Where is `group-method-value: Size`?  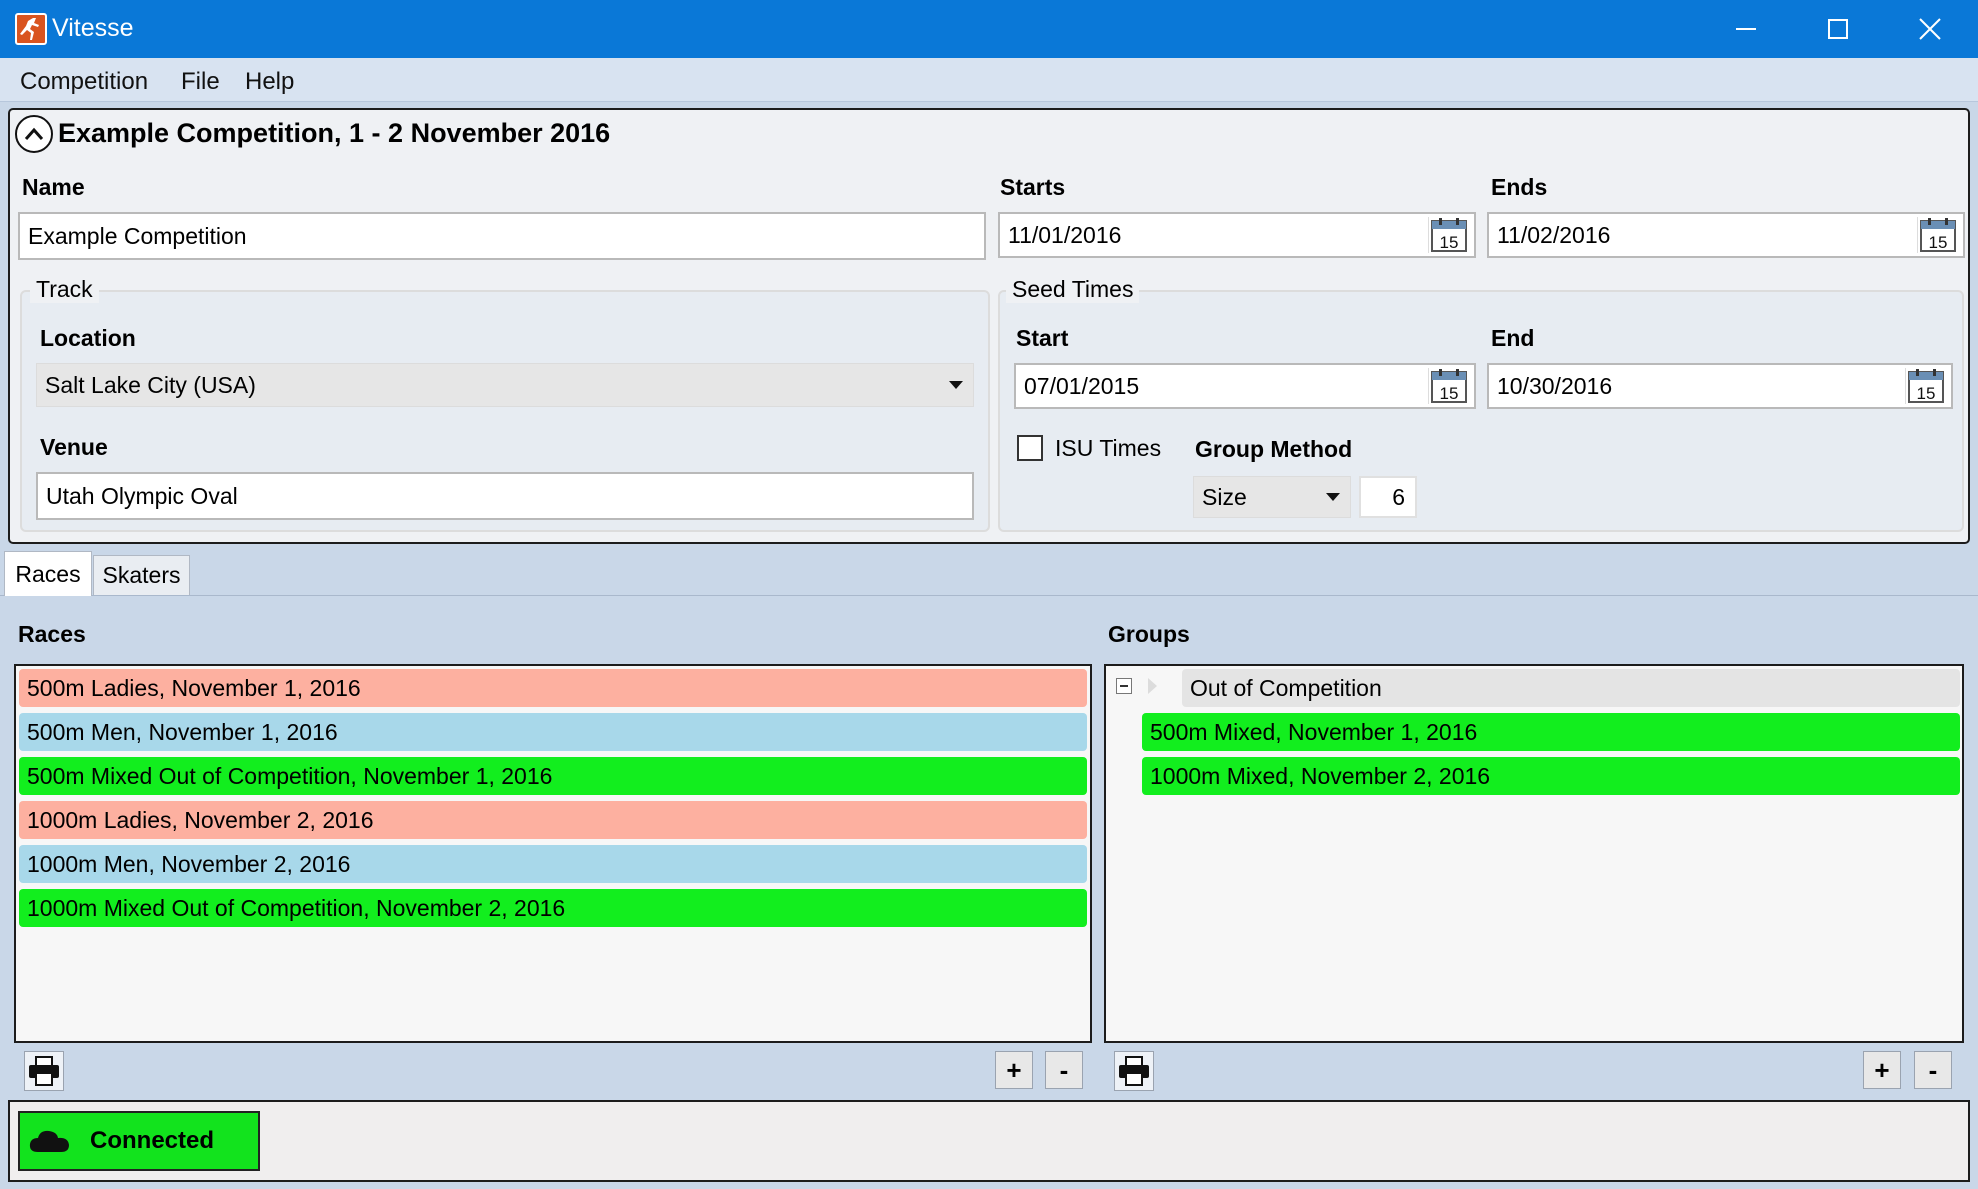
group-method-value: Size is located at coordinates (1224, 496).